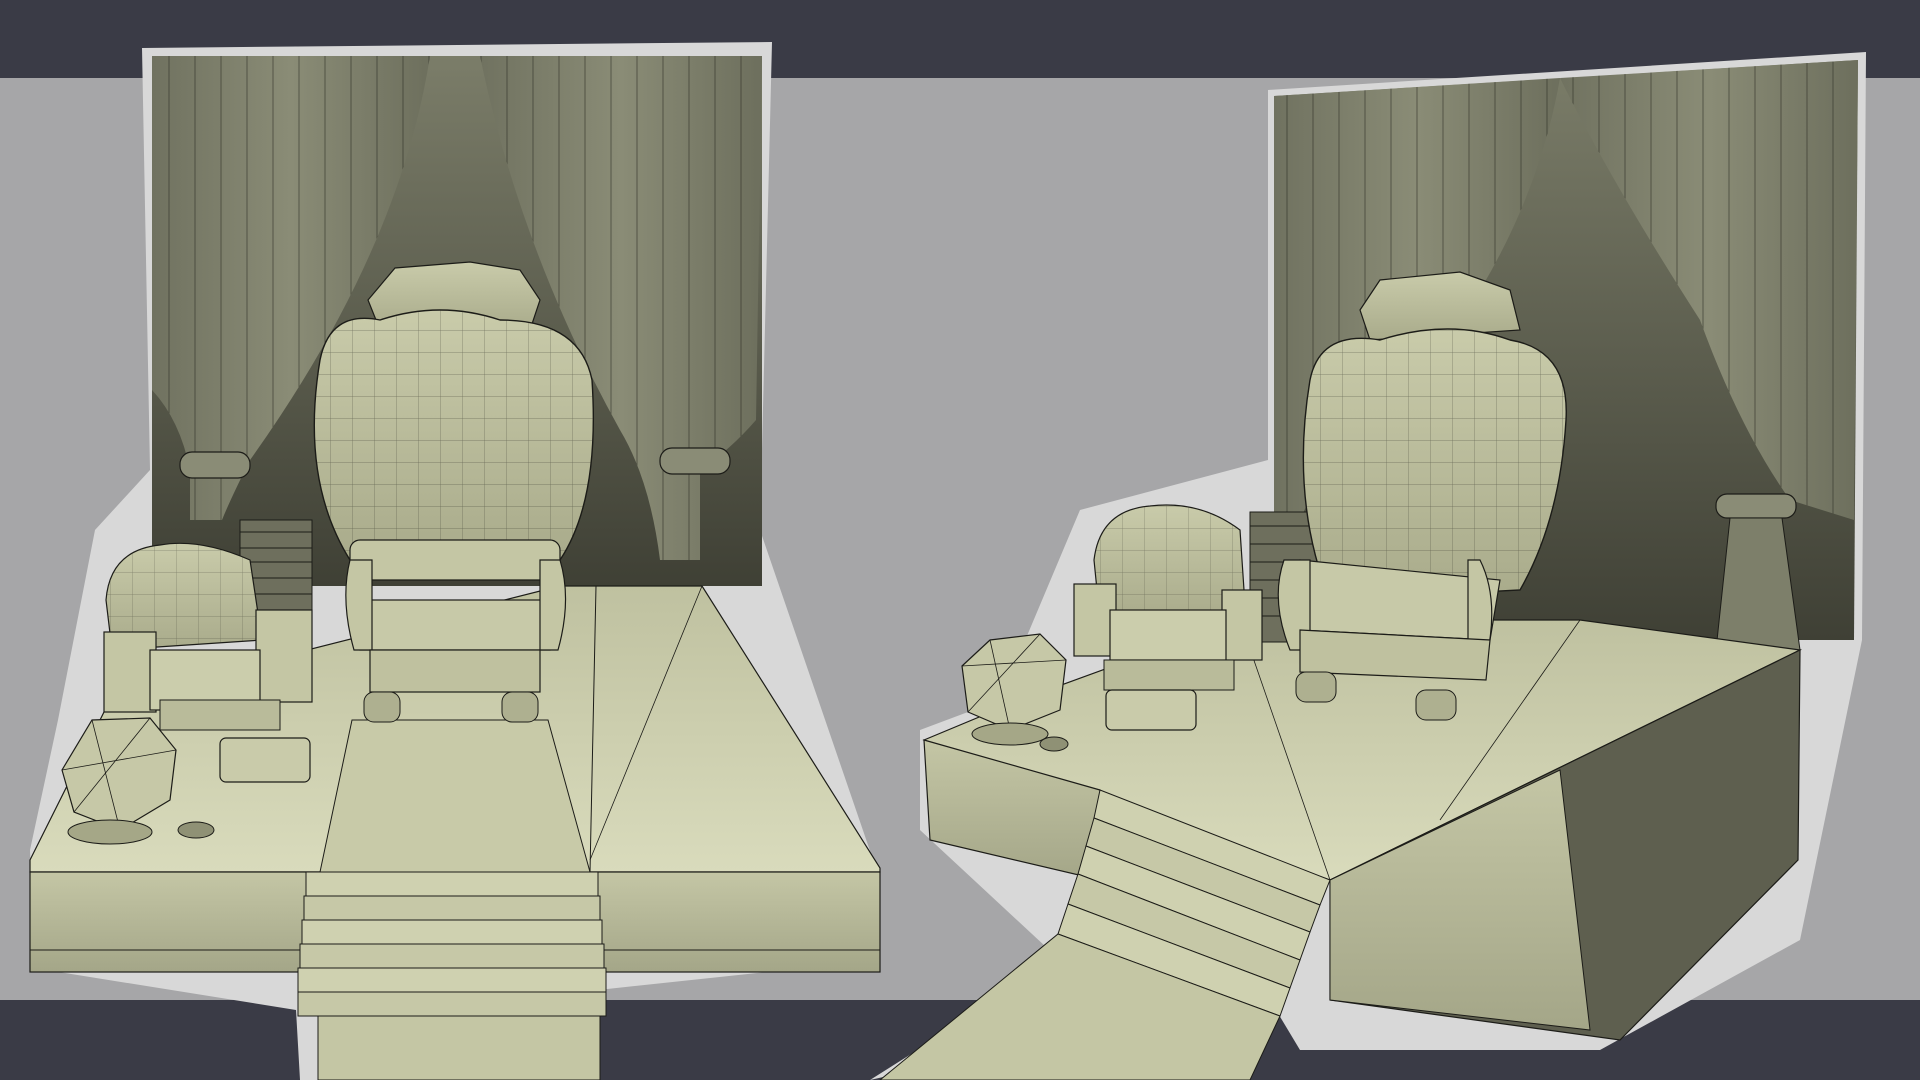  What do you see at coordinates (215, 465) in the screenshot?
I see `left-tieback` at bounding box center [215, 465].